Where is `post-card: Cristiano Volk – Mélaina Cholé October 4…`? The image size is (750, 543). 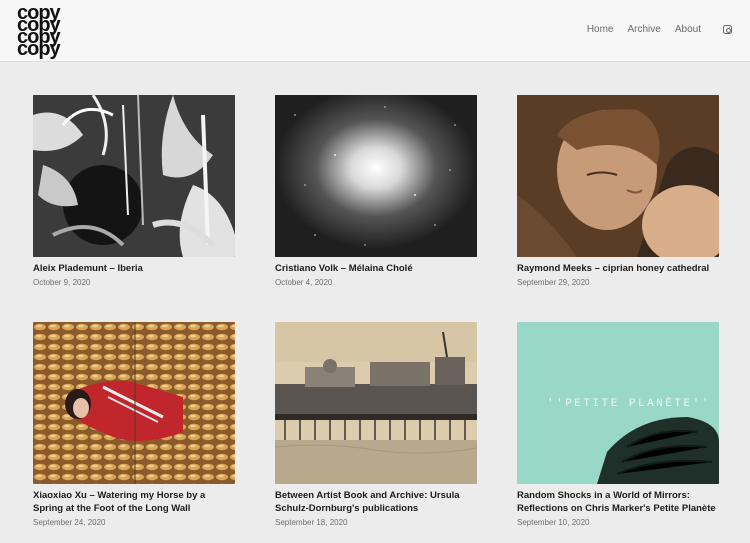 post-card: Cristiano Volk – Mélaina Cholé October 4… is located at coordinates (376, 191).